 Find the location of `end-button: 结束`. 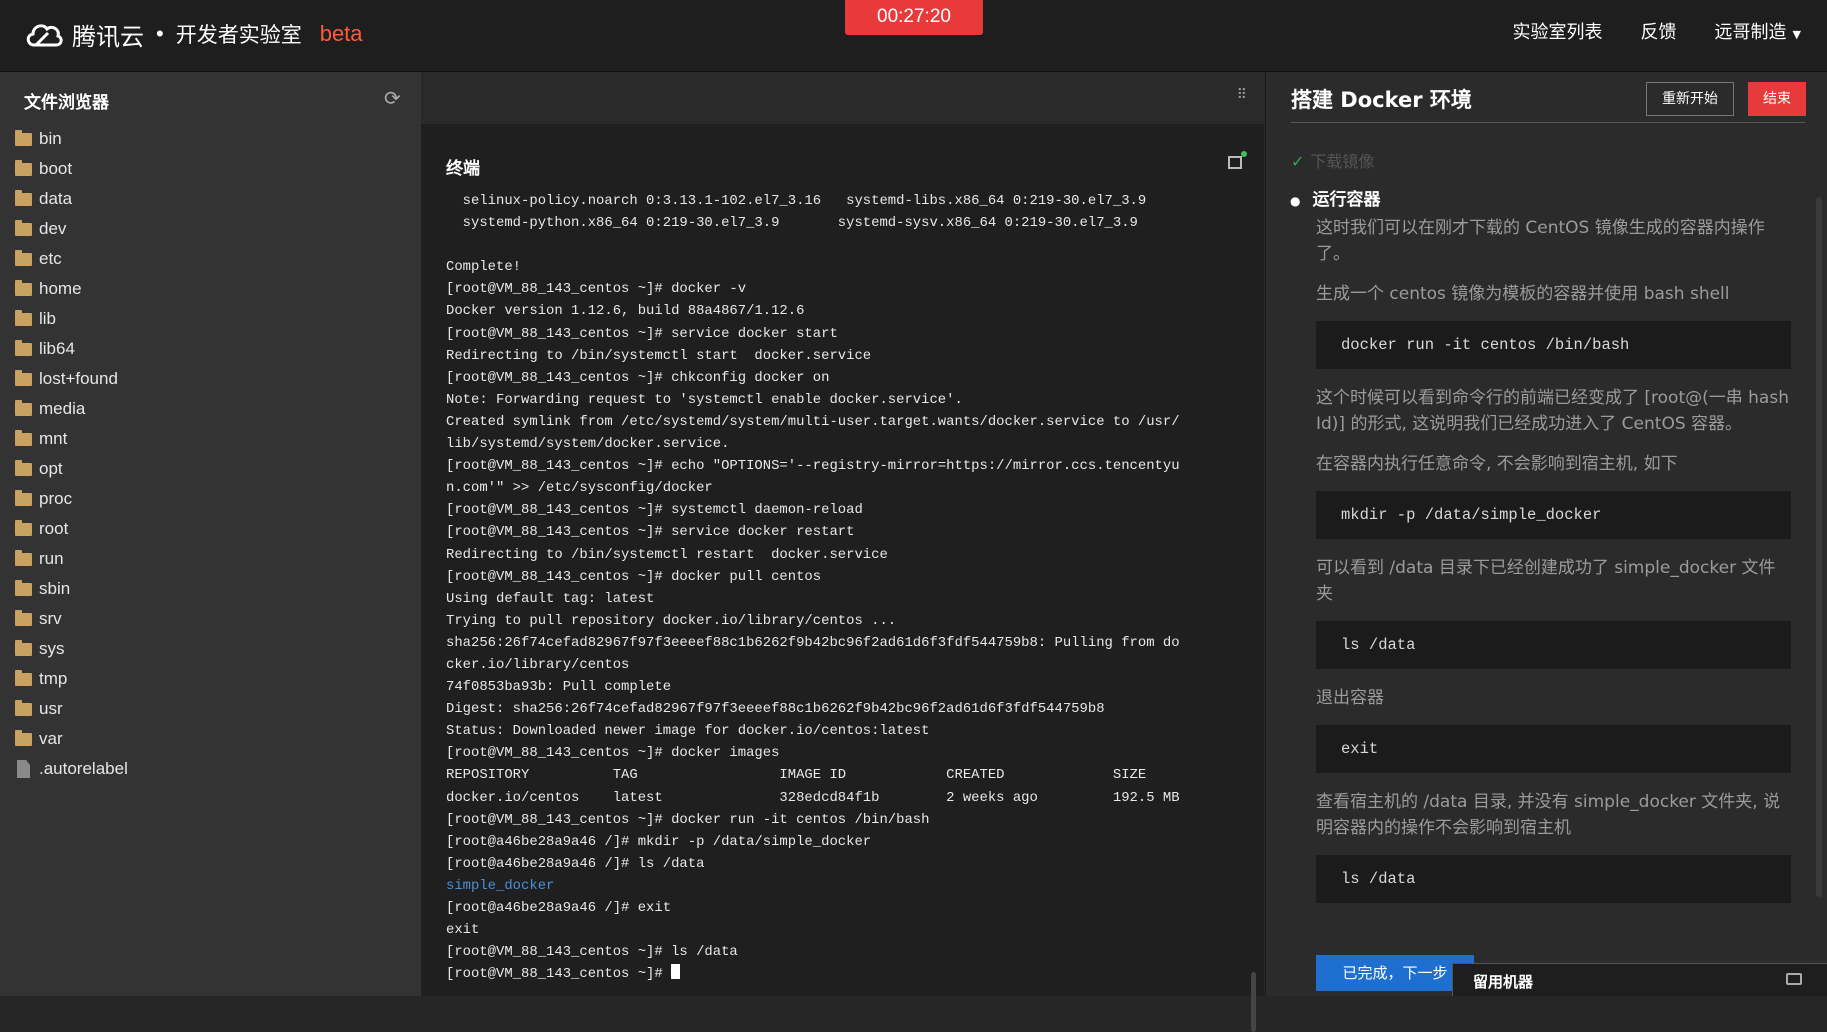

end-button: 结束 is located at coordinates (1777, 99).